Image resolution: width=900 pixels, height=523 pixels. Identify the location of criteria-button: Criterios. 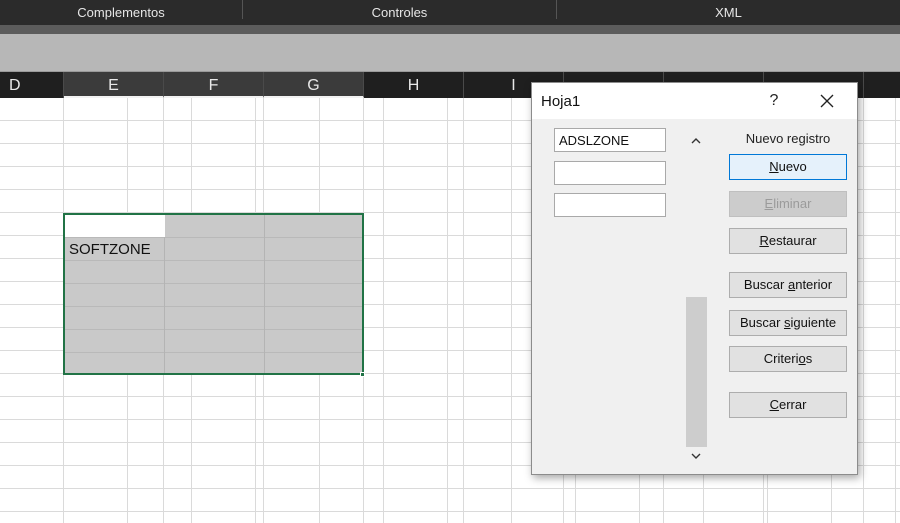
(788, 359).